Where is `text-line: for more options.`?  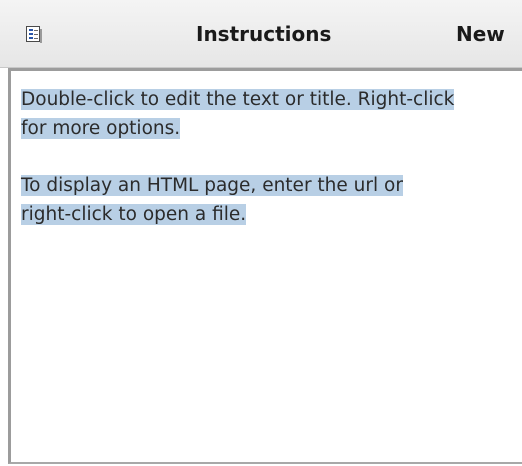 text-line: for more options. is located at coordinates (101, 128).